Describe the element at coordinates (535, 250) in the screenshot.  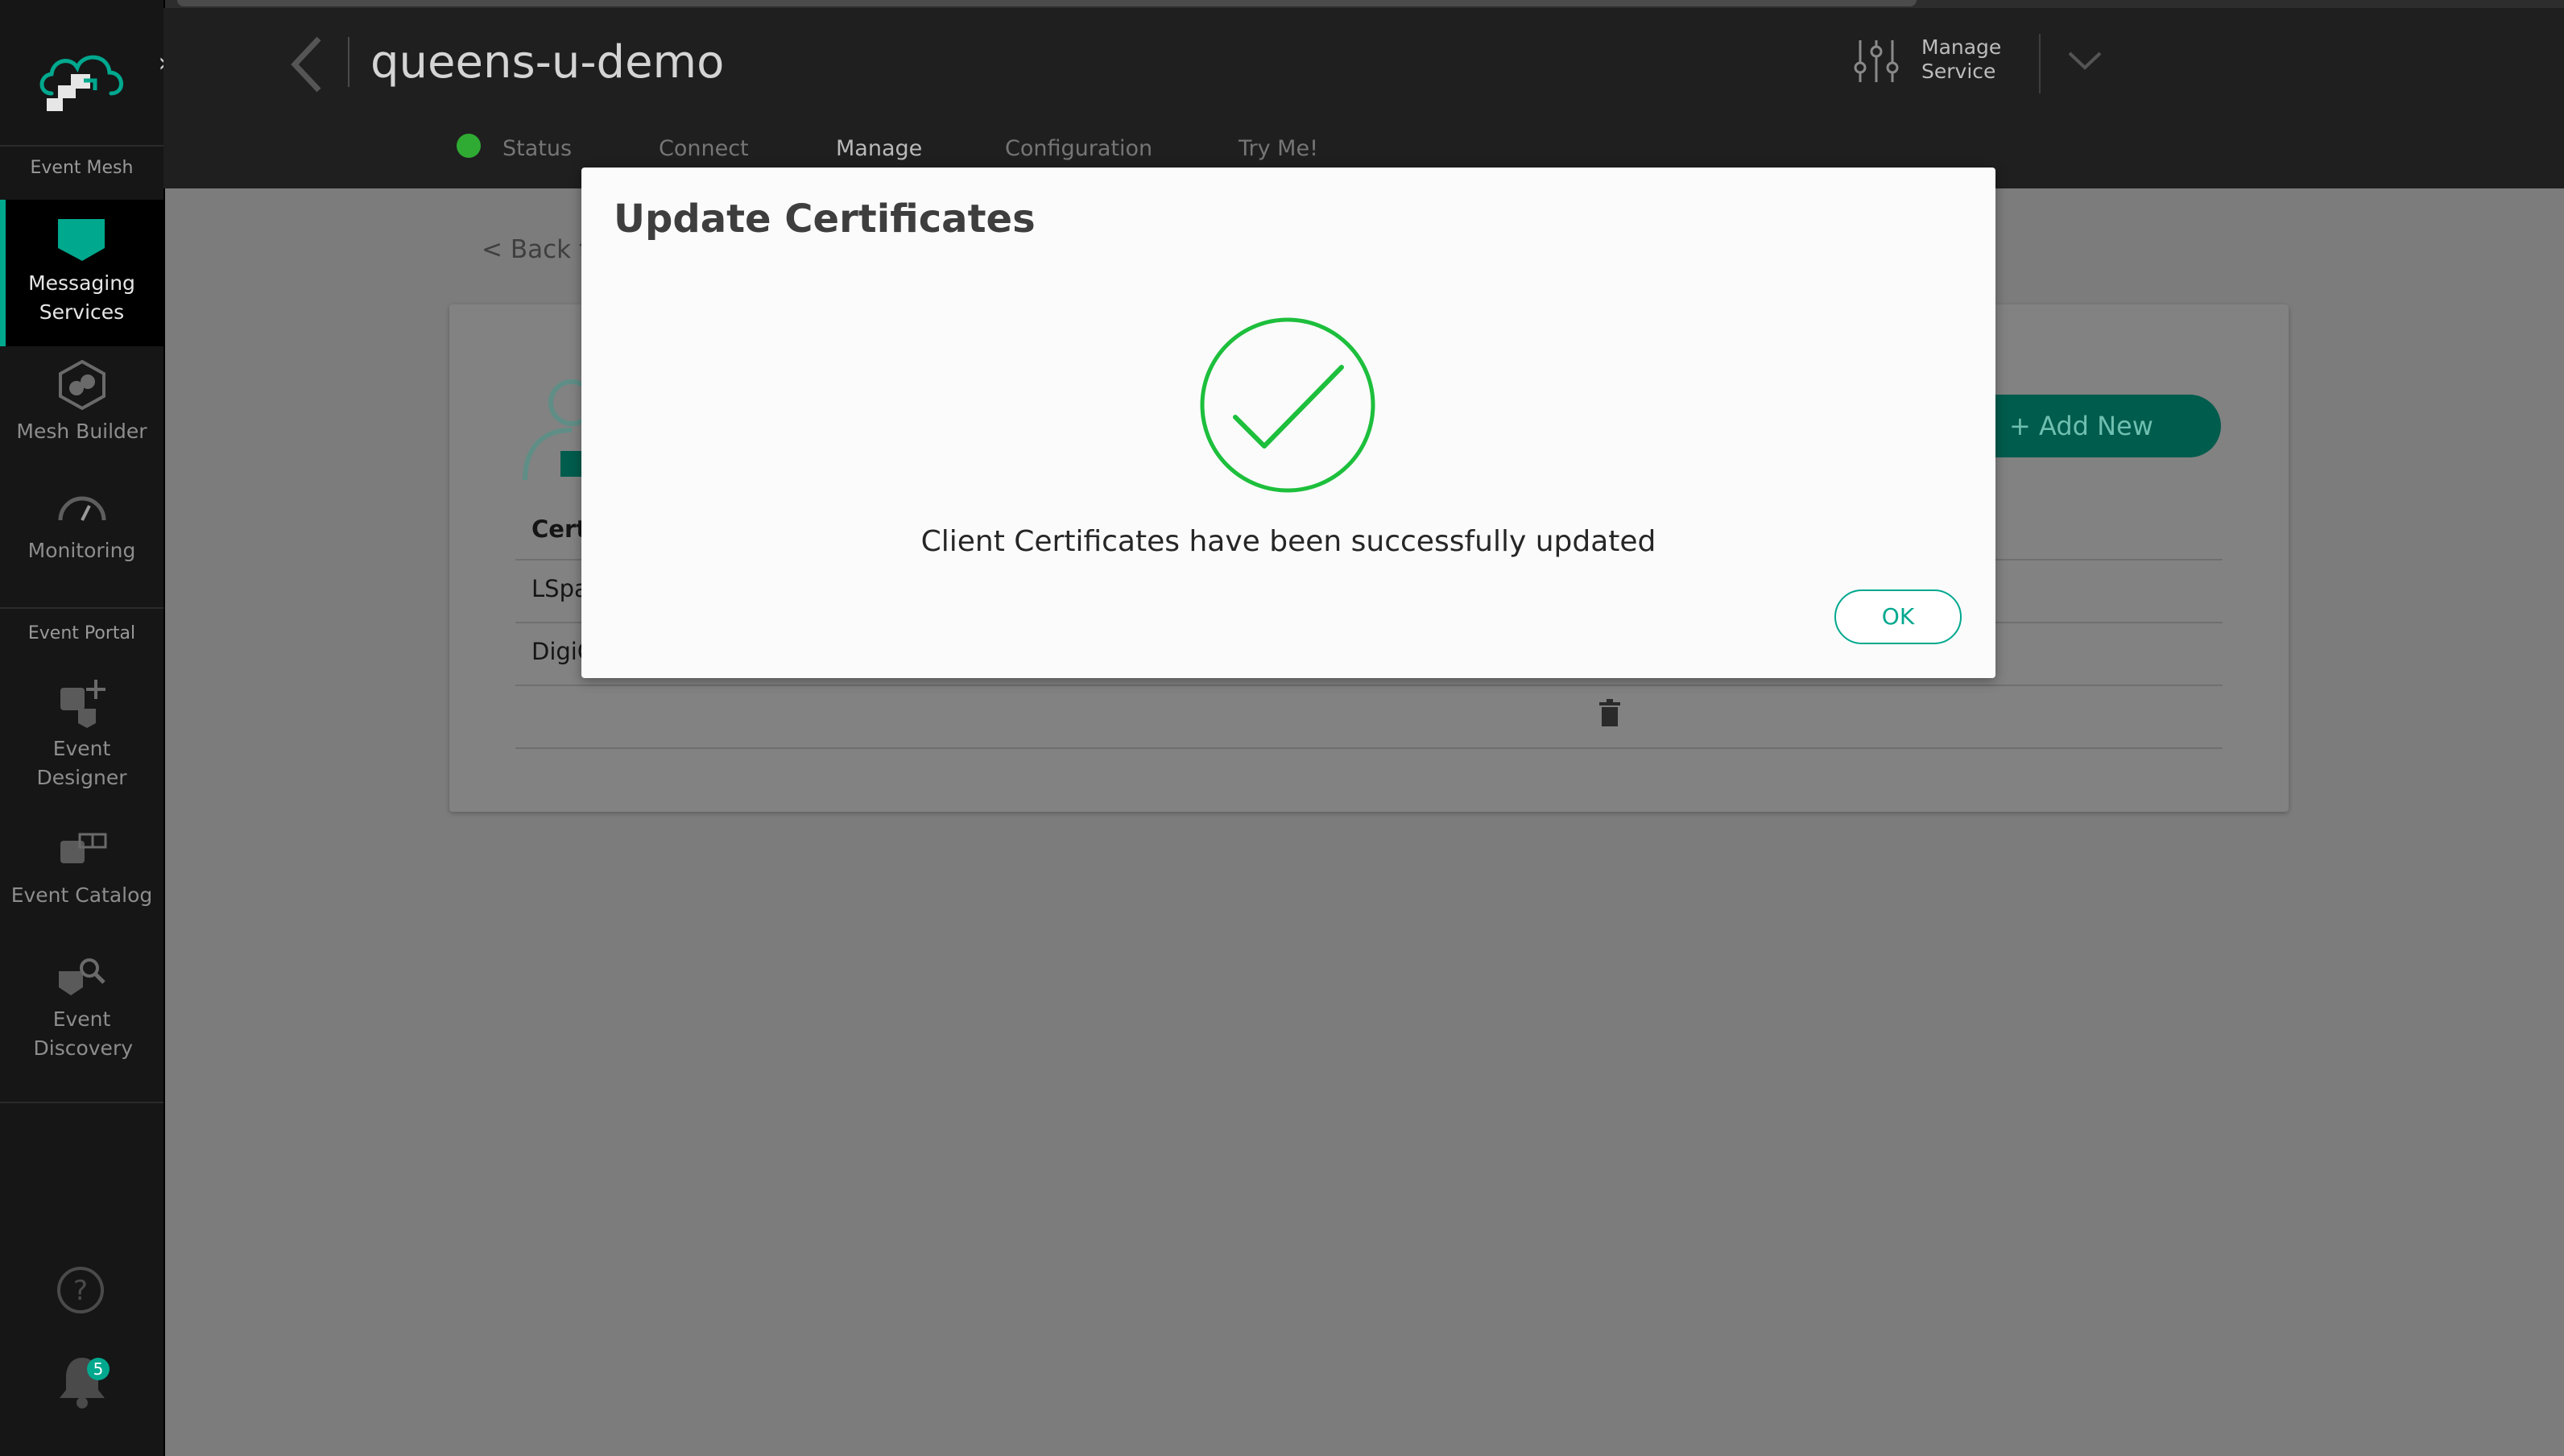
I see `back-link: < Back t` at that location.